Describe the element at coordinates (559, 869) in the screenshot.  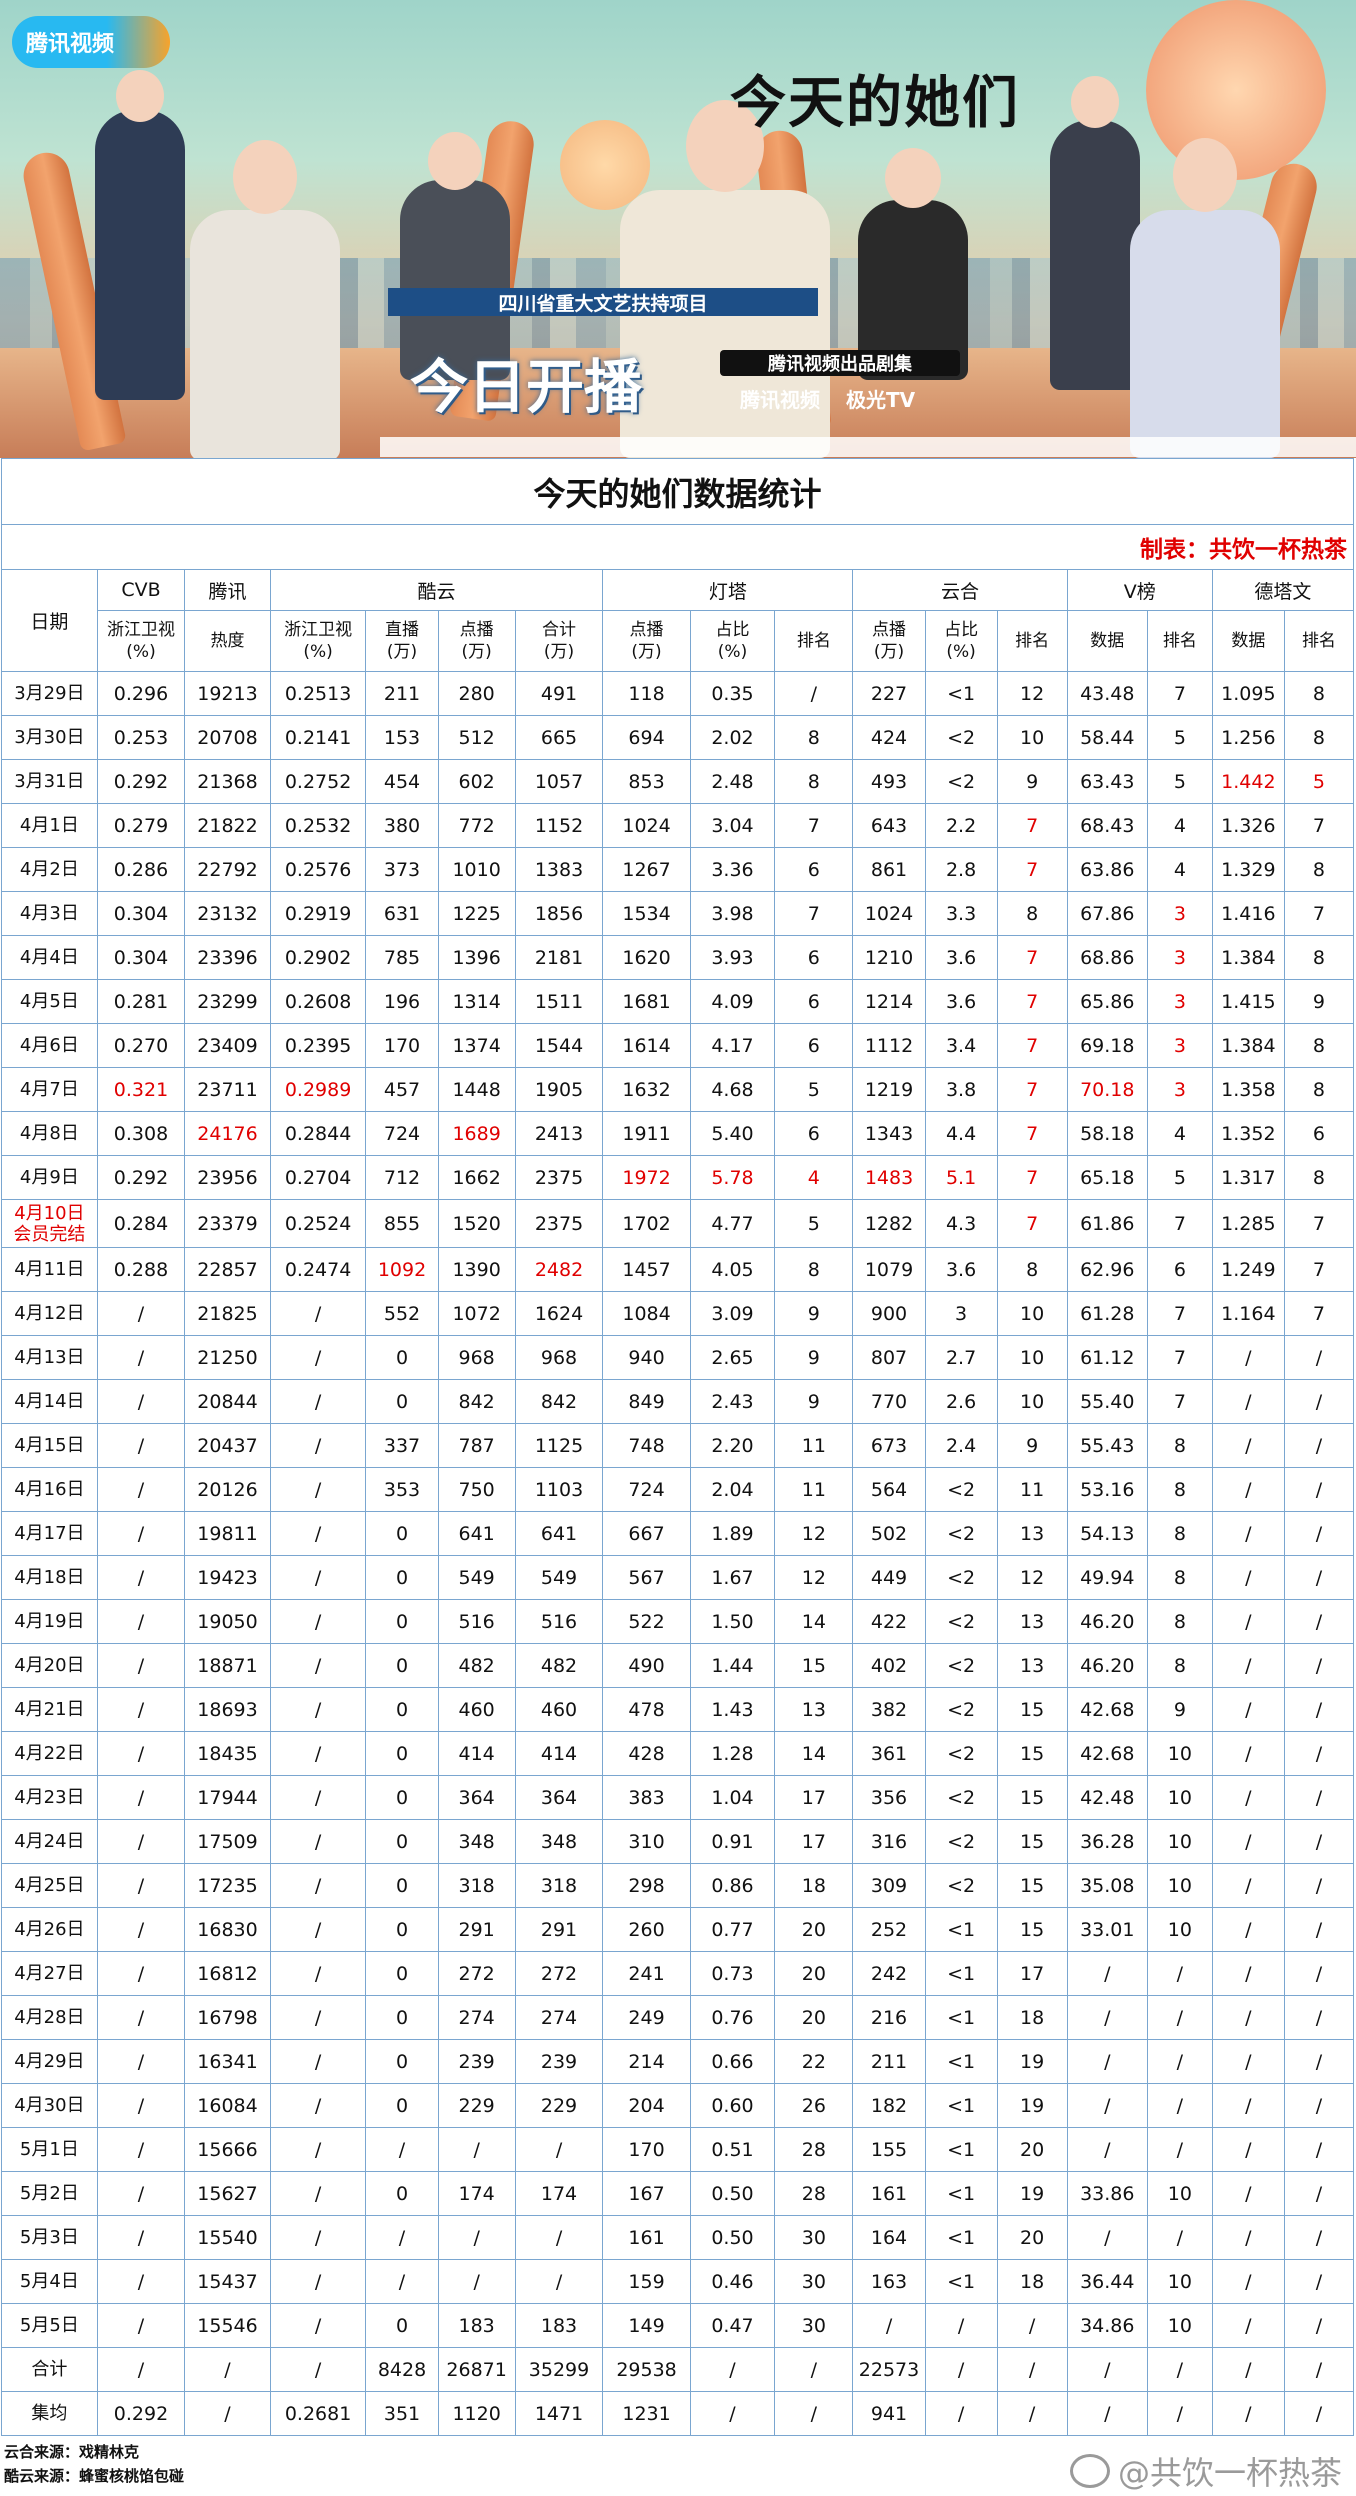
I see `table-cell: 1383` at that location.